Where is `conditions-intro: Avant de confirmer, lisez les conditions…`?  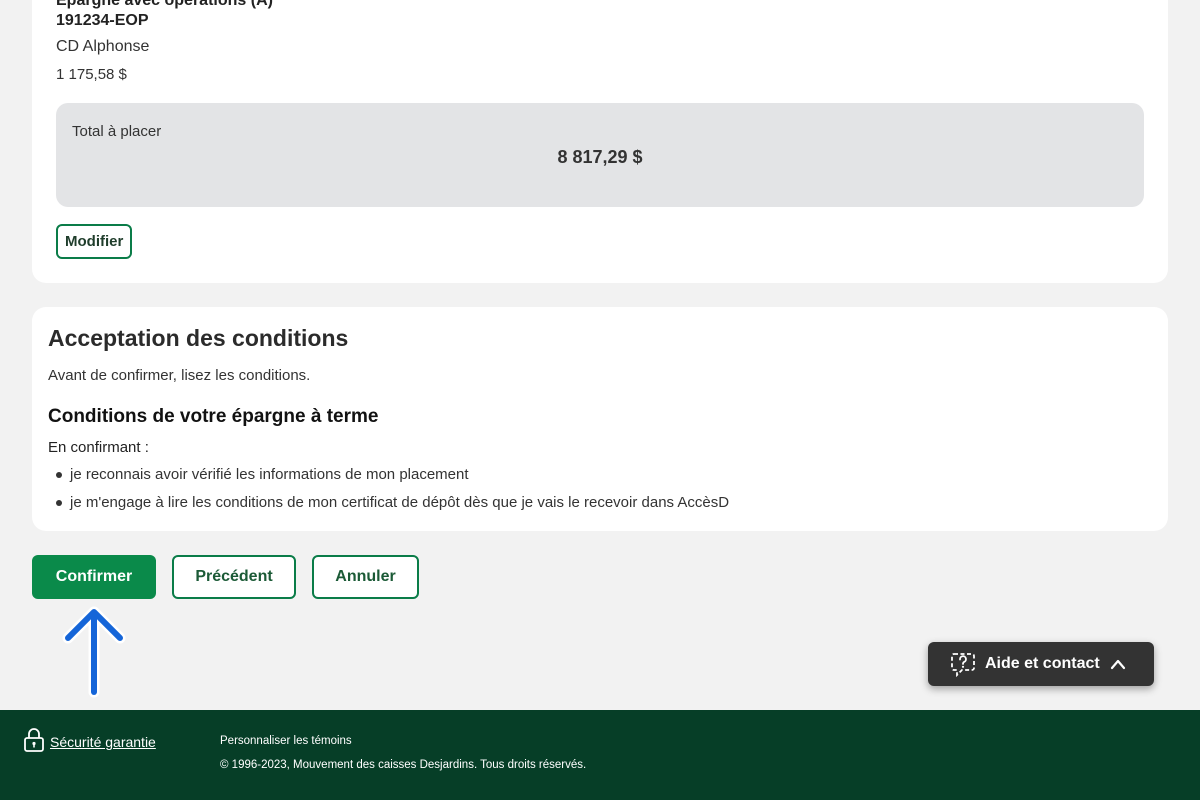 conditions-intro: Avant de confirmer, lisez les conditions… is located at coordinates (179, 375).